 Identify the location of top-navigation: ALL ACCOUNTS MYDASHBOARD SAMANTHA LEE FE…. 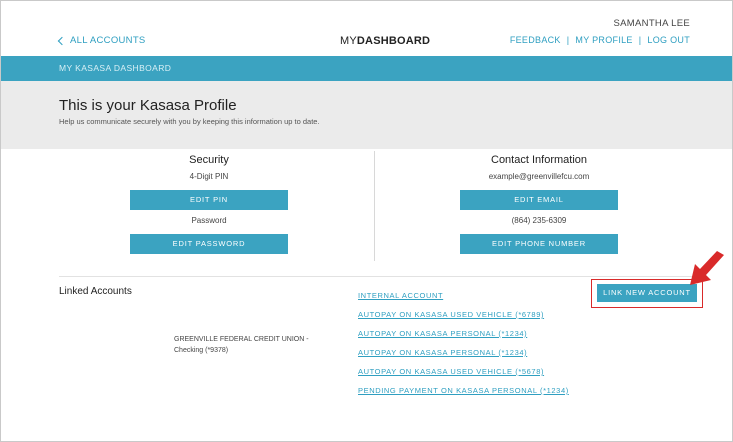
(366, 28).